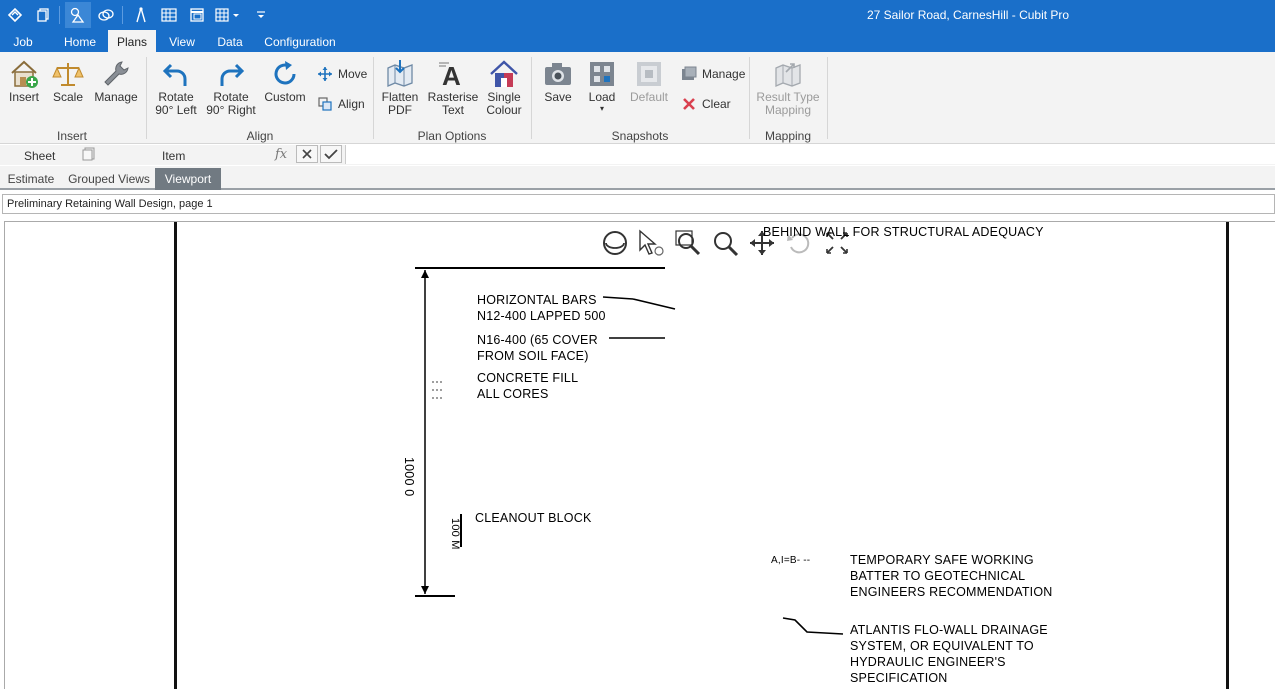  What do you see at coordinates (615, 243) in the screenshot?
I see `orbit-icon` at bounding box center [615, 243].